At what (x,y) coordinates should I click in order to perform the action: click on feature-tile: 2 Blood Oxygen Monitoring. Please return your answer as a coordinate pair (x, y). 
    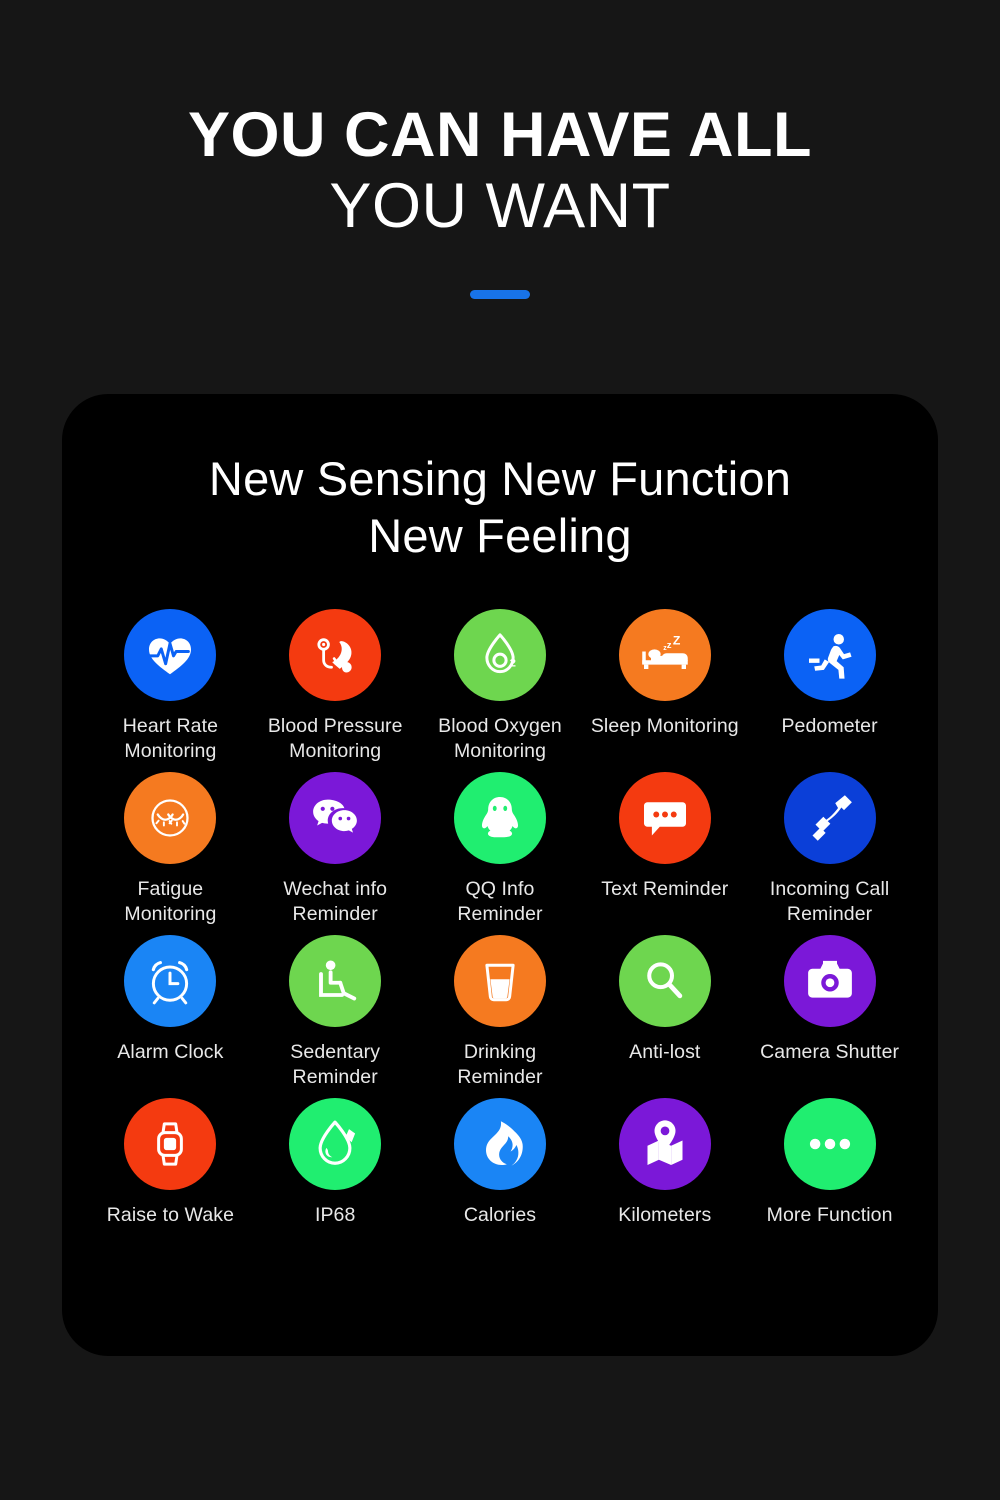
    Looking at the image, I should click on (500, 686).